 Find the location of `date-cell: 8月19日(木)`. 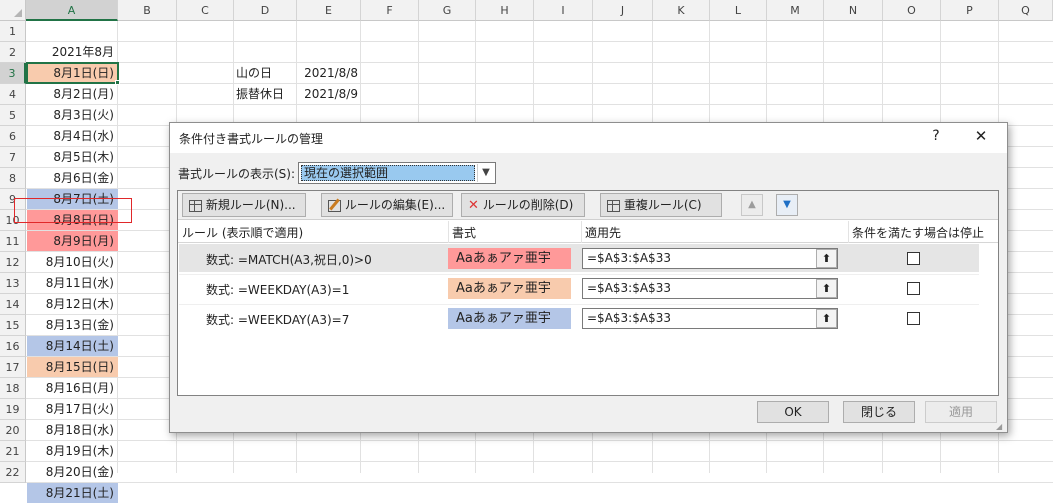

date-cell: 8月19日(木) is located at coordinates (72, 451).